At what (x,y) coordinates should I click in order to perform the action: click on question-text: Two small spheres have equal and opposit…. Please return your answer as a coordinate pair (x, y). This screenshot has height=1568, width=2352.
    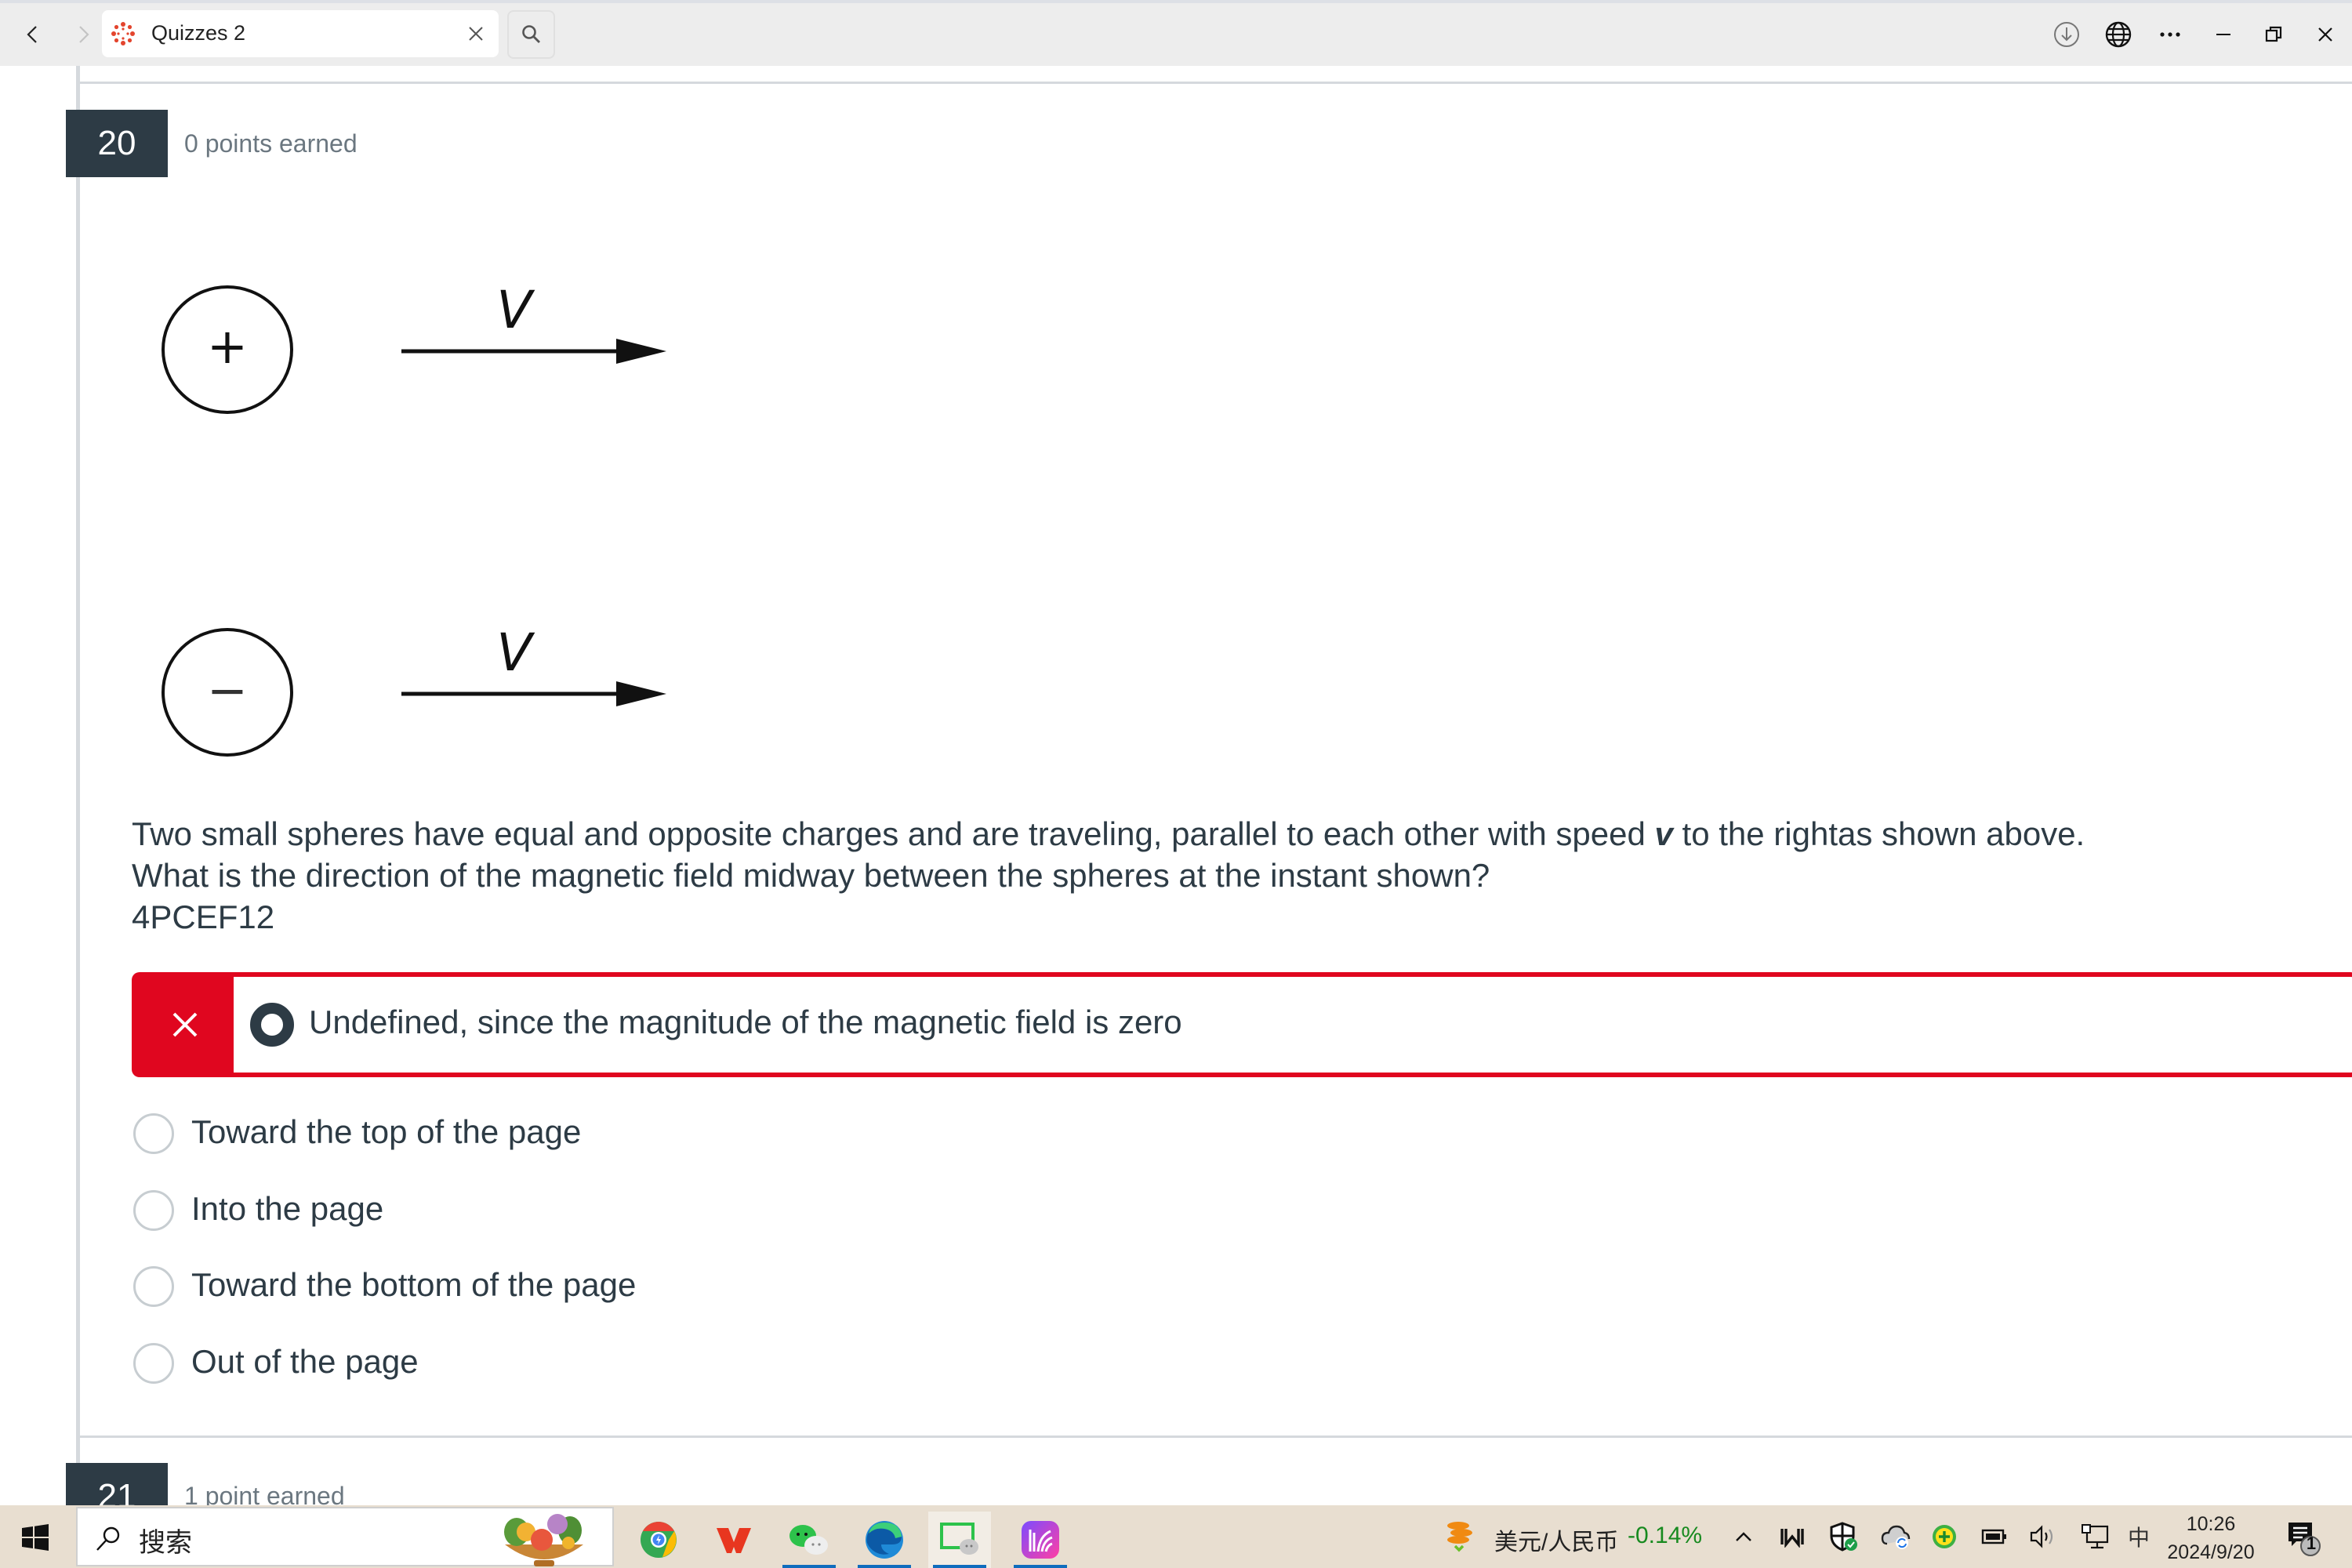
    Looking at the image, I should click on (1108, 875).